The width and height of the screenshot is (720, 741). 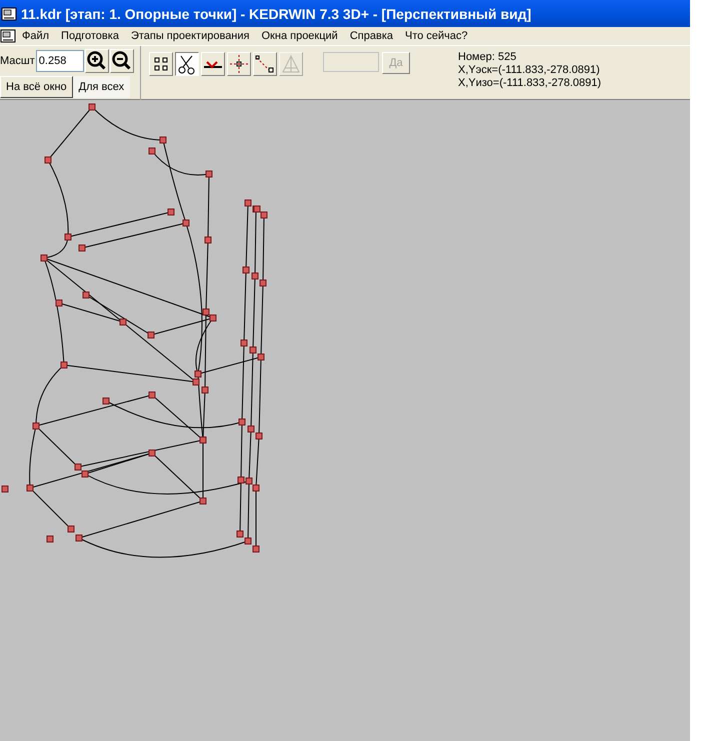 What do you see at coordinates (530, 83) in the screenshot?
I see `info-text: X,Yизо=(-111.833,-278.0891)` at bounding box center [530, 83].